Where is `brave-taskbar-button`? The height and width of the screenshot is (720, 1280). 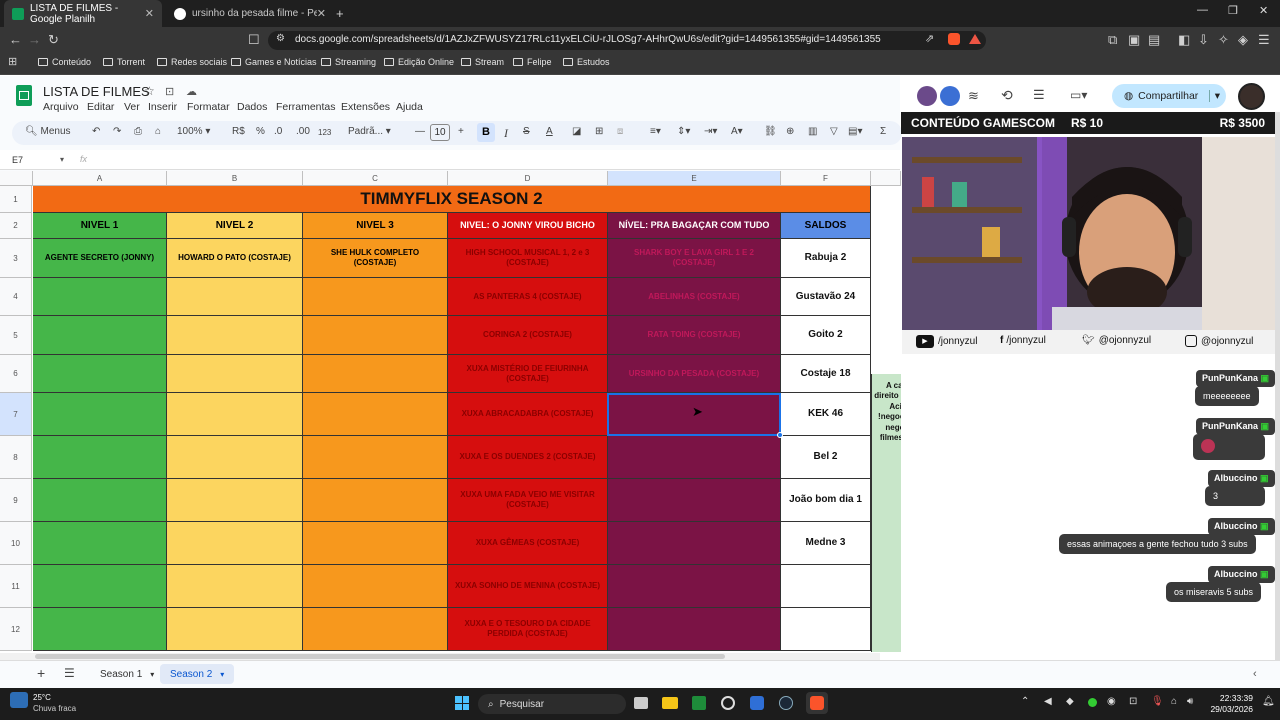
brave-taskbar-button is located at coordinates (817, 703).